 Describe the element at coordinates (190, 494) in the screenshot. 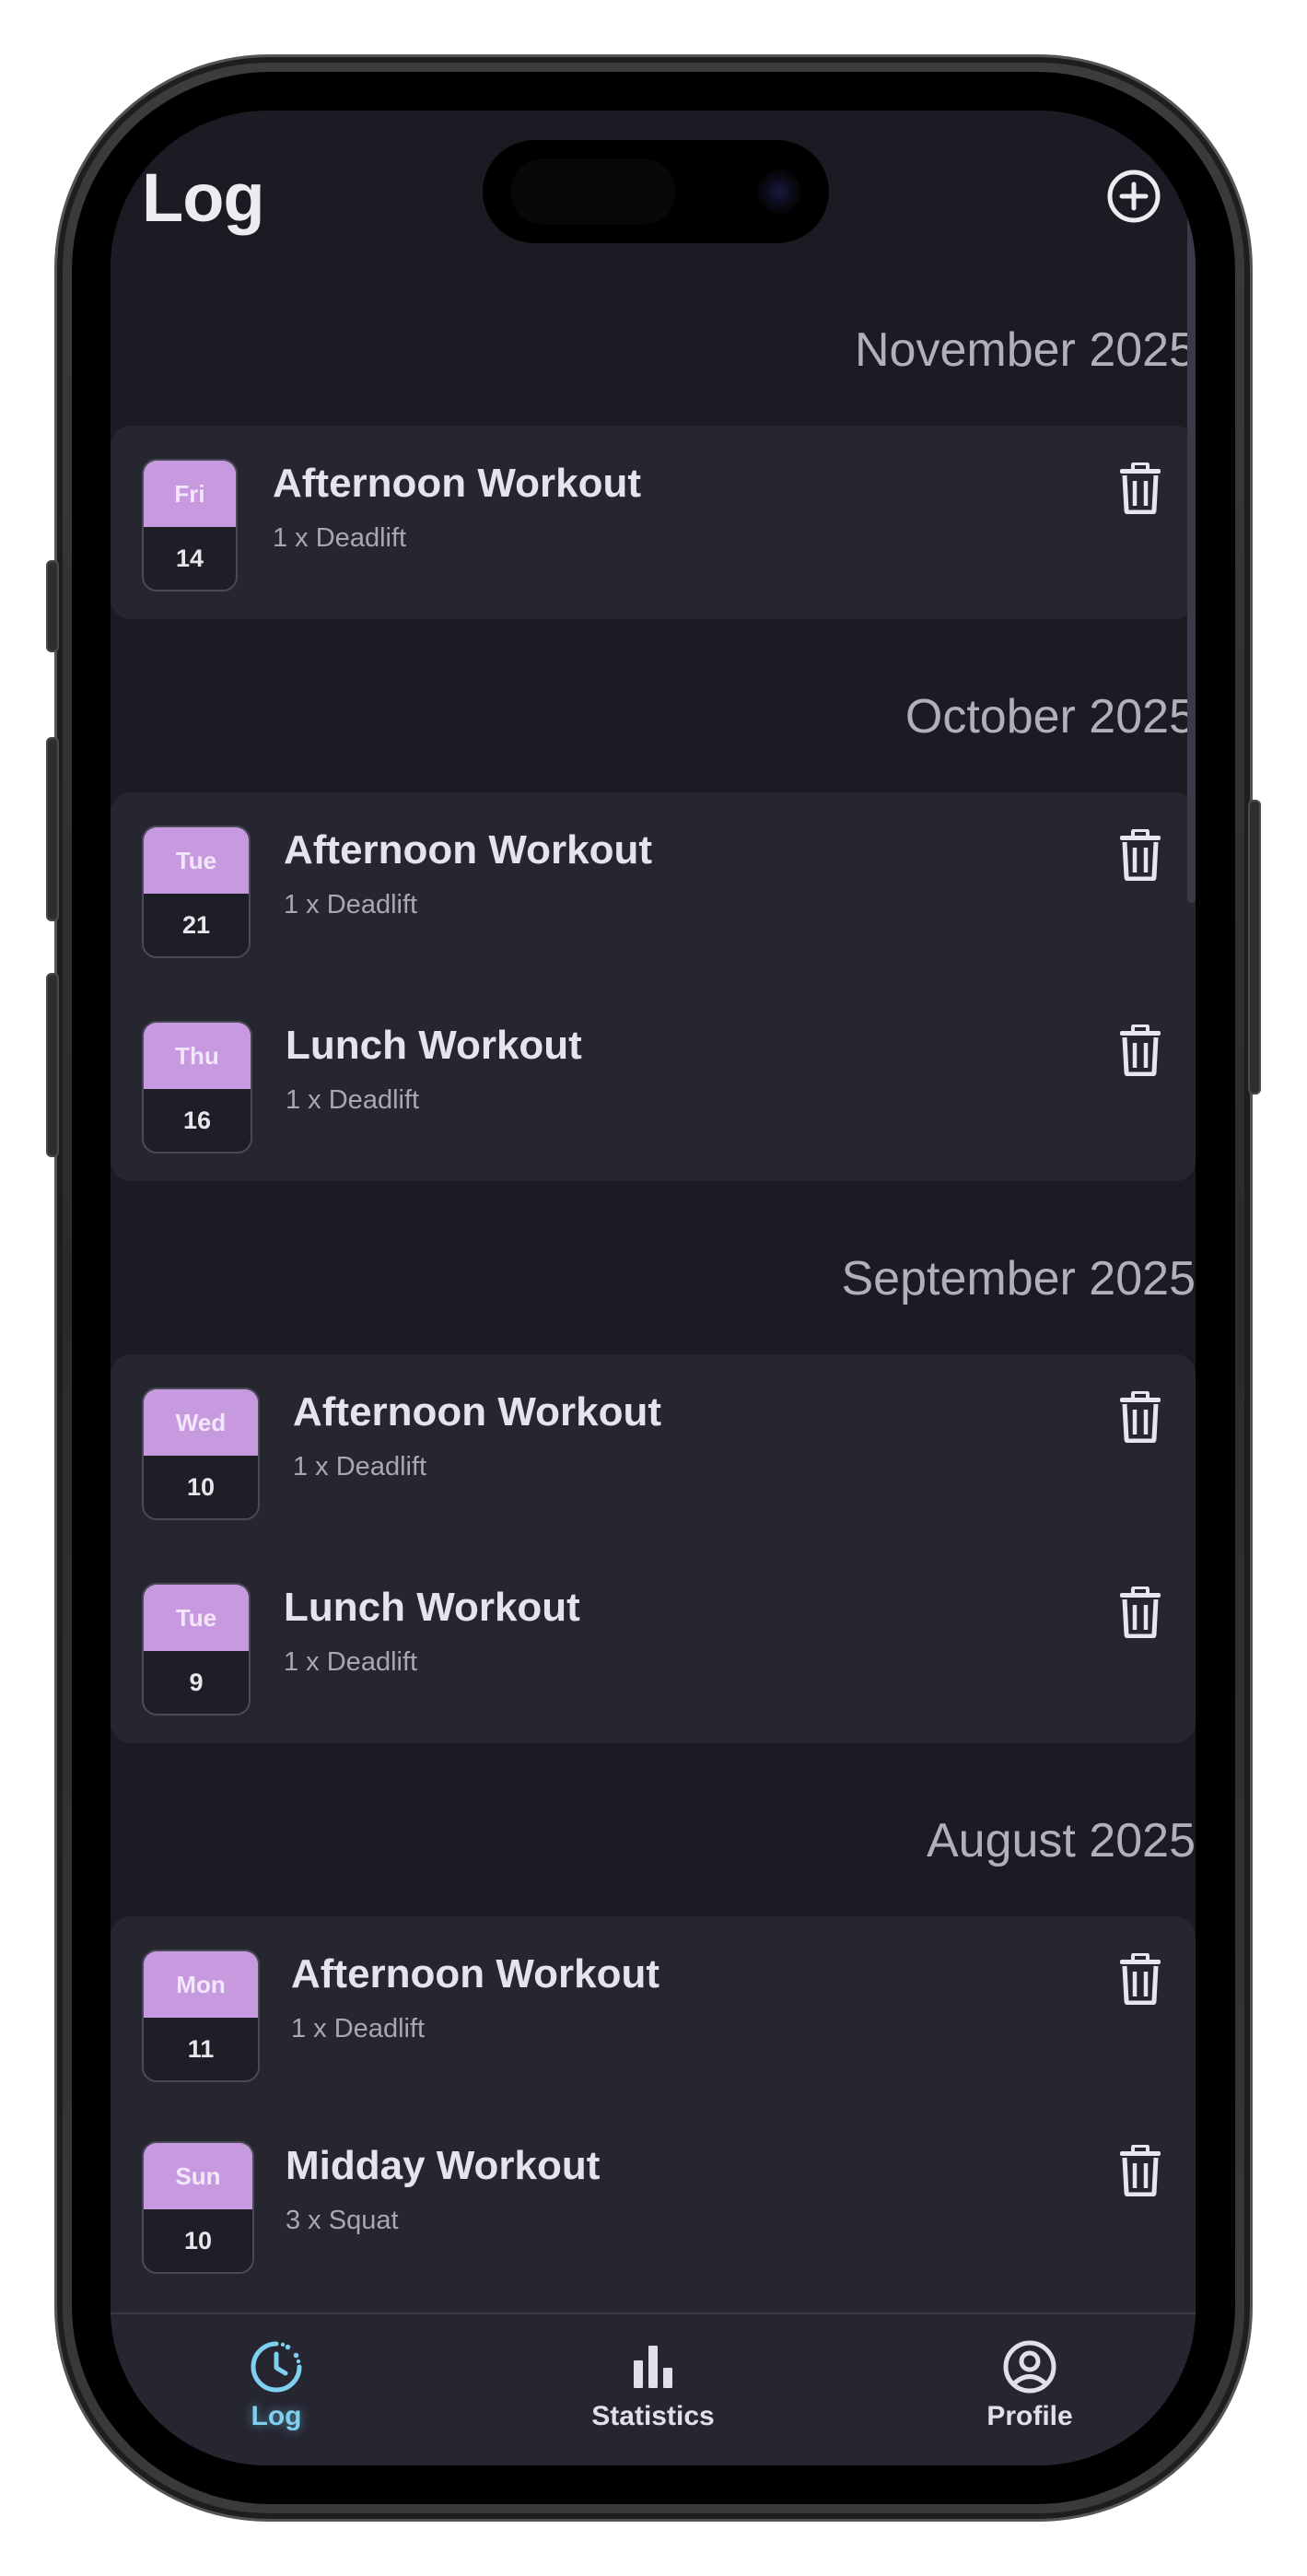

I see `day-of-week: Fri` at that location.